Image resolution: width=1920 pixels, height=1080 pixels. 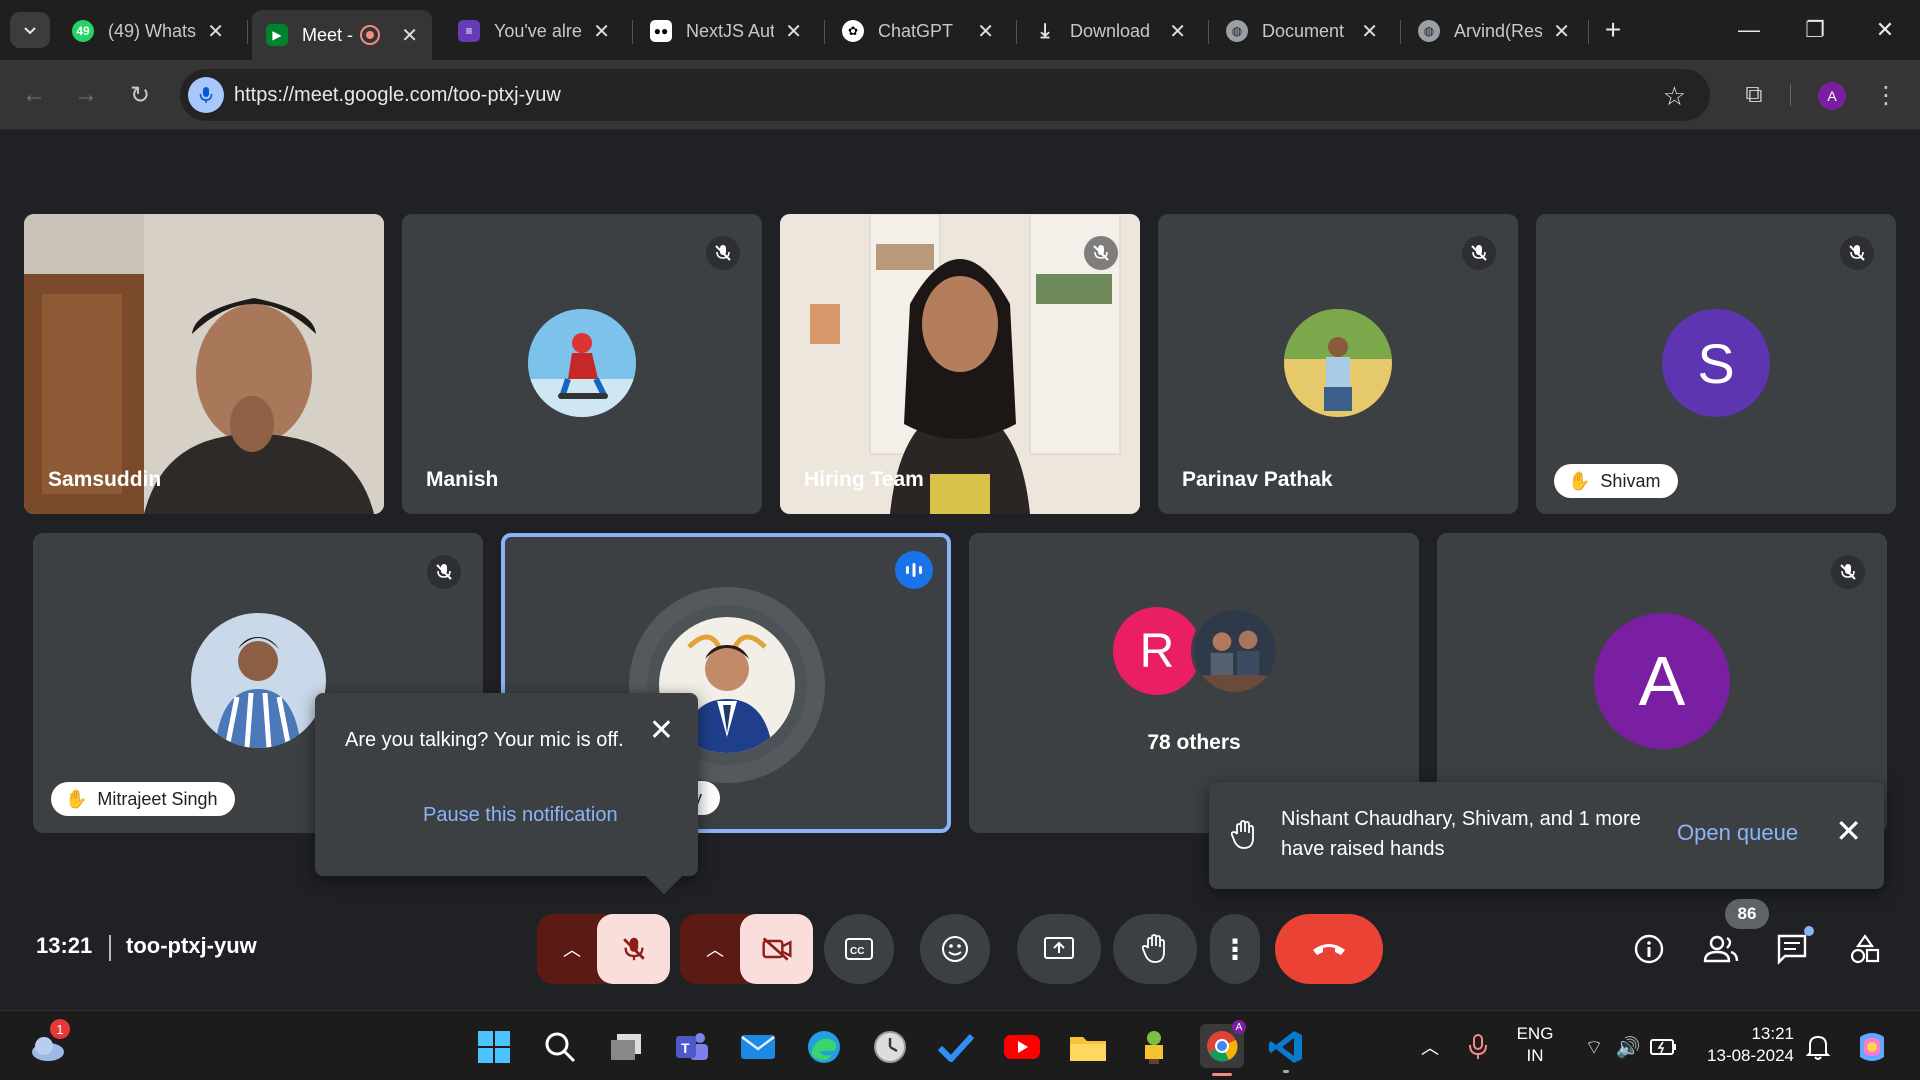 What do you see at coordinates (1430, 1047) in the screenshot?
I see `show-hidden-icons-button: ︿` at bounding box center [1430, 1047].